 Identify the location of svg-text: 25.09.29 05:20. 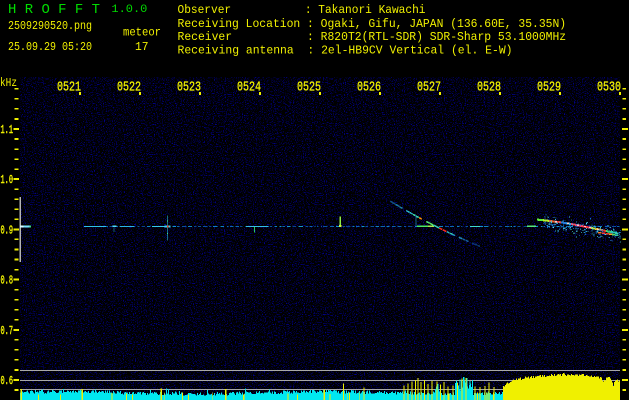
(50, 47).